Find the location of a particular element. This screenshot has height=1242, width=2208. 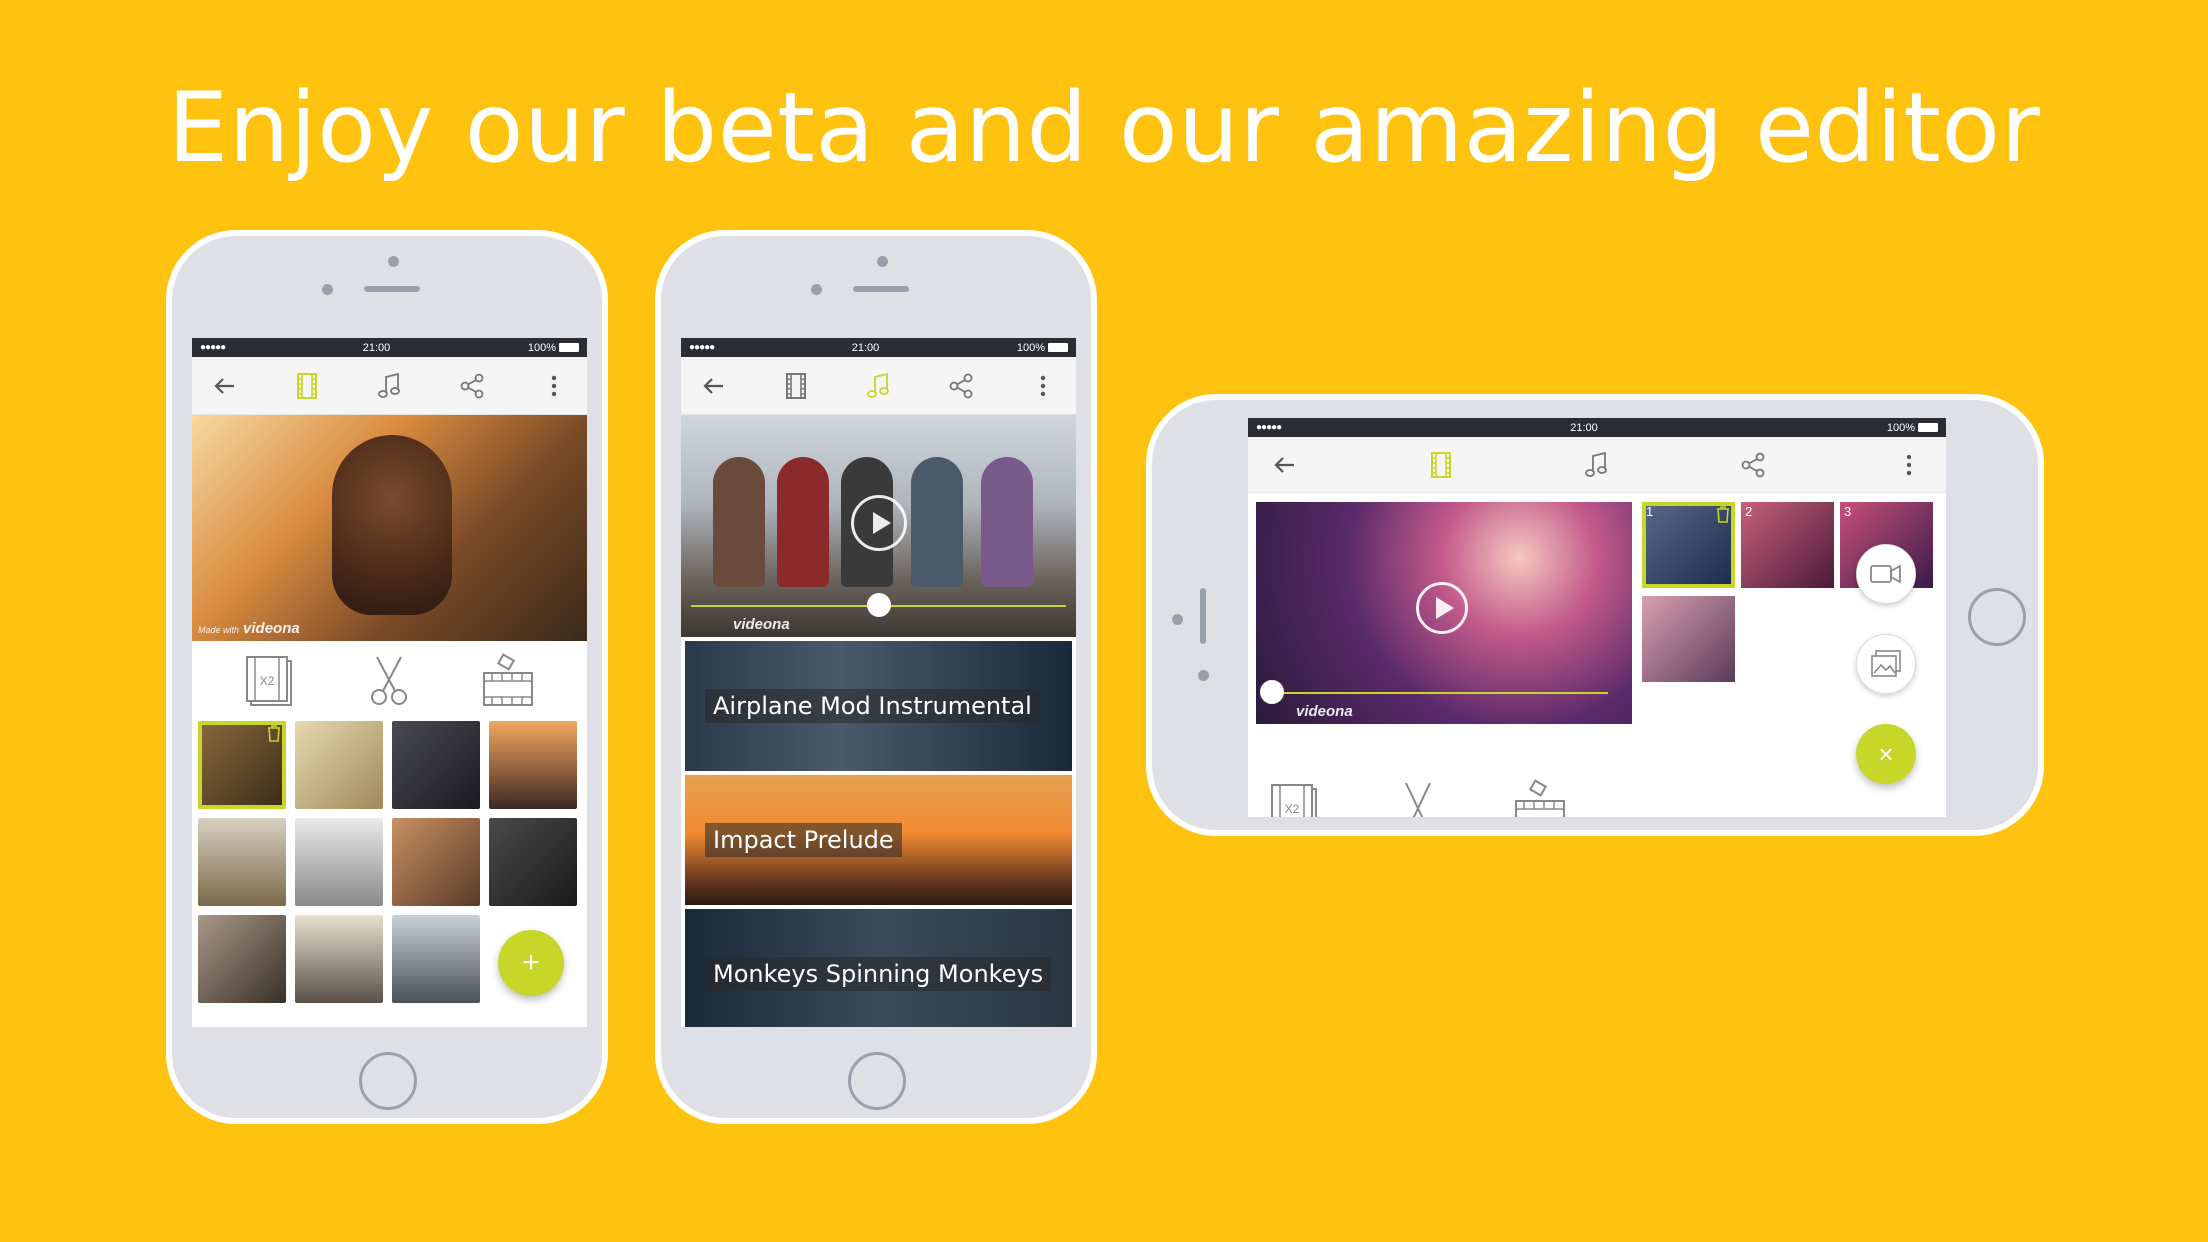

close-menu-button: × is located at coordinates (1886, 754).